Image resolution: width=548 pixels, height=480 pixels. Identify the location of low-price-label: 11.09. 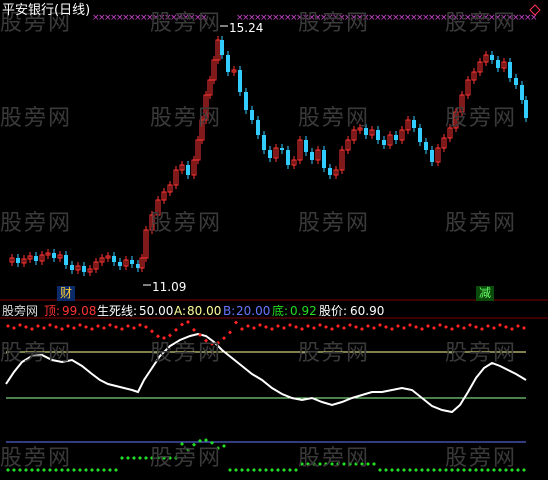
(169, 287).